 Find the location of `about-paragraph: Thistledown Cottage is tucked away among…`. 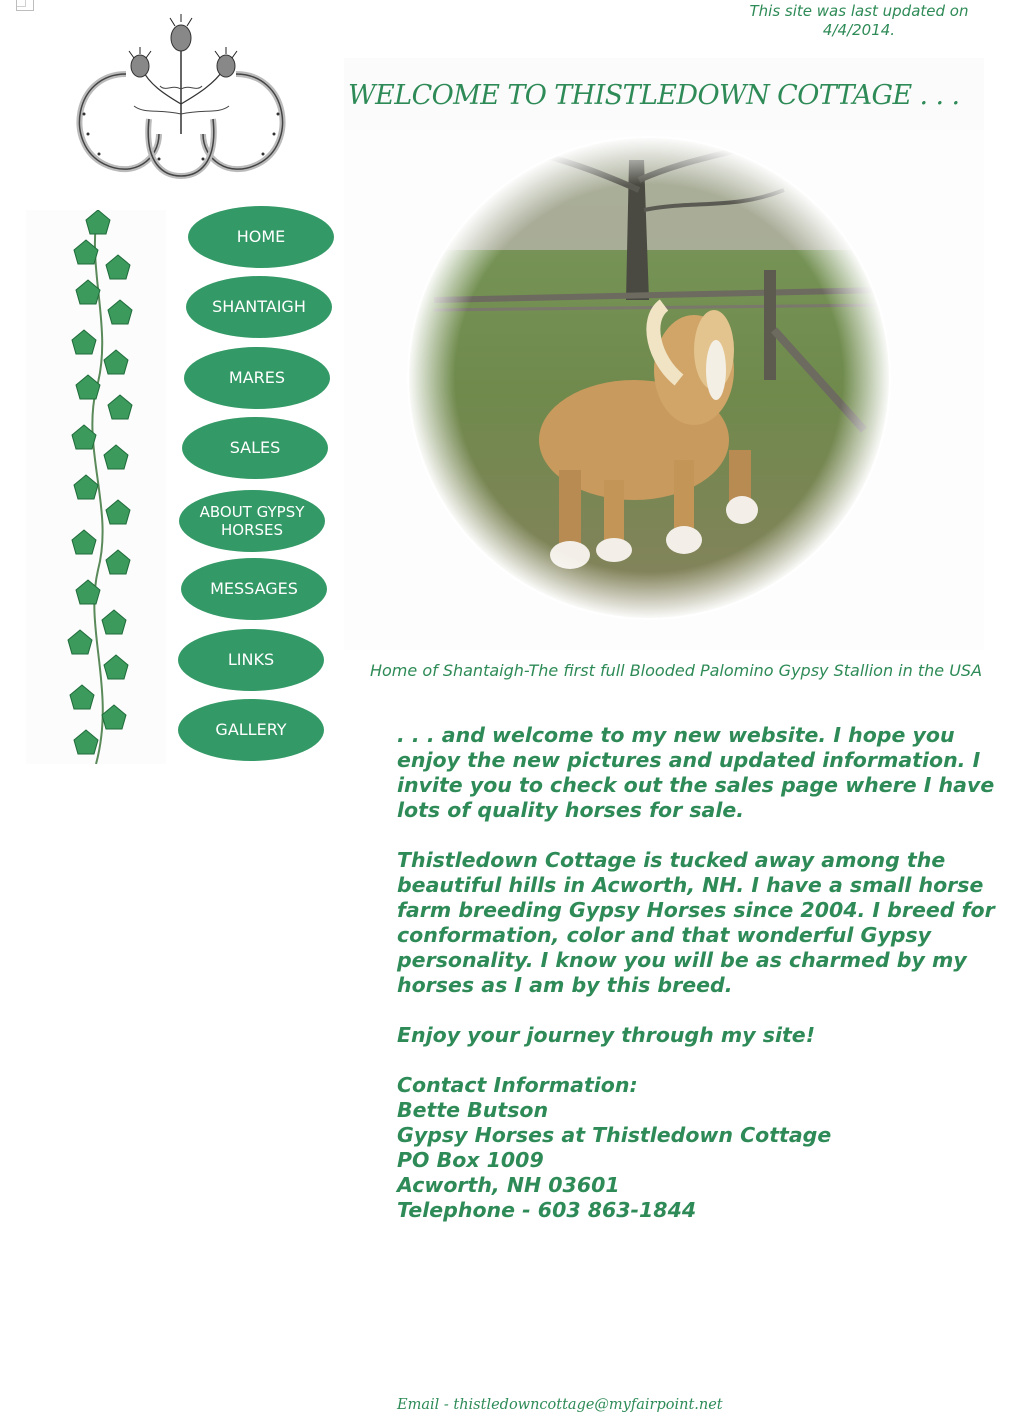

about-paragraph: Thistledown Cottage is tucked away among… is located at coordinates (696, 922).